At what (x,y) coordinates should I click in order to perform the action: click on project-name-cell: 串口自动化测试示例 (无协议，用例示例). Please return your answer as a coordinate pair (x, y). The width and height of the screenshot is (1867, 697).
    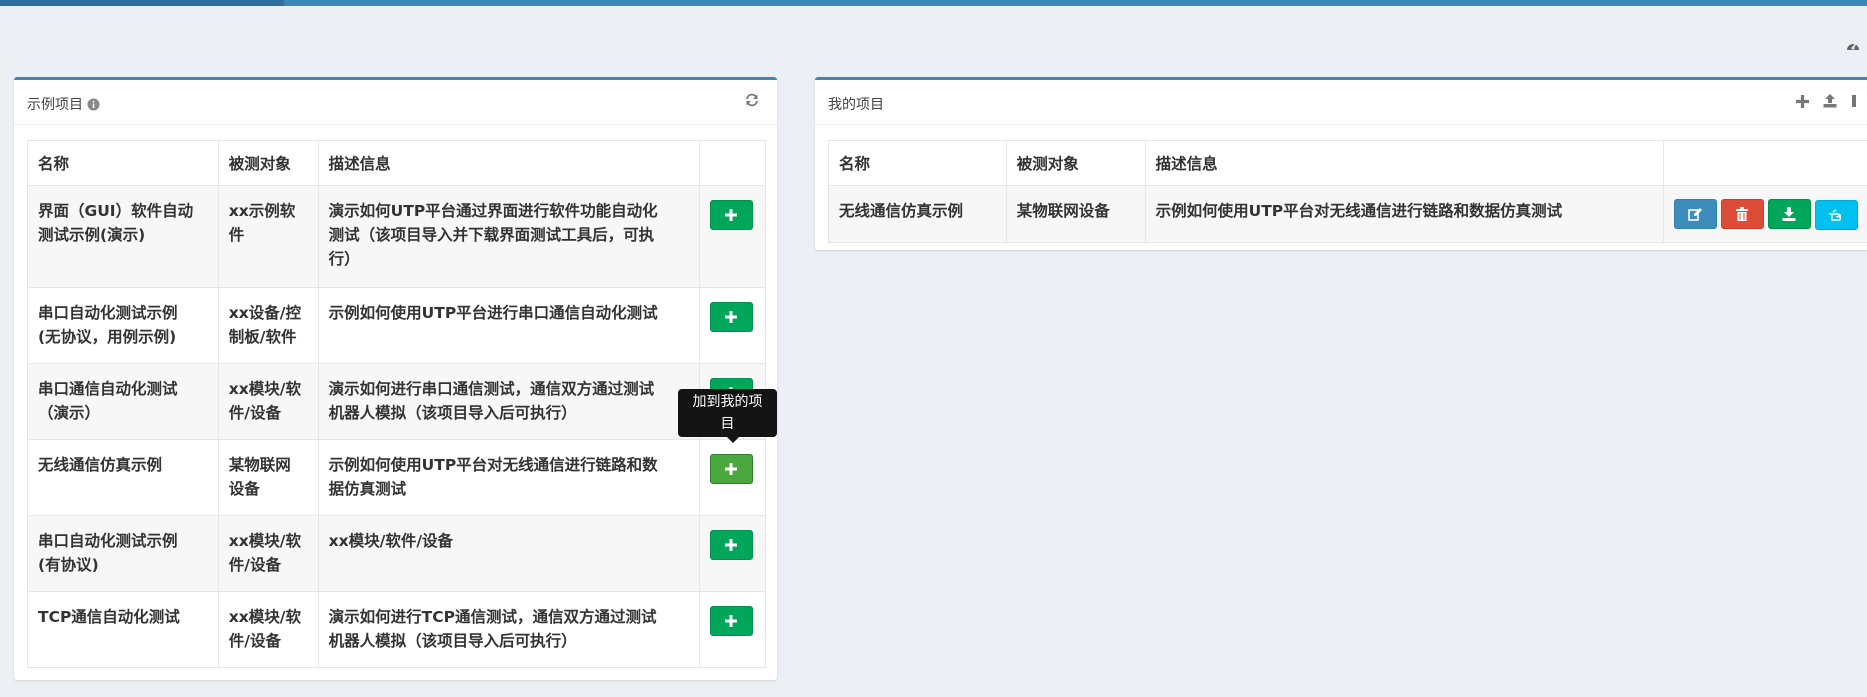
    Looking at the image, I should click on (123, 325).